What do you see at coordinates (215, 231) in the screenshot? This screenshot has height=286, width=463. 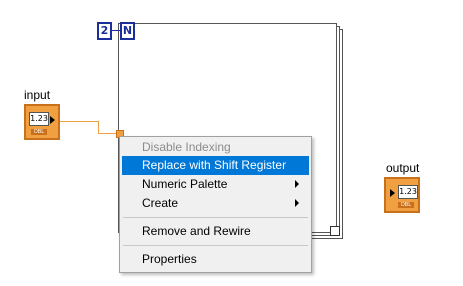 I see `menu-item-remove-and-rewire: Remove and Rewire` at bounding box center [215, 231].